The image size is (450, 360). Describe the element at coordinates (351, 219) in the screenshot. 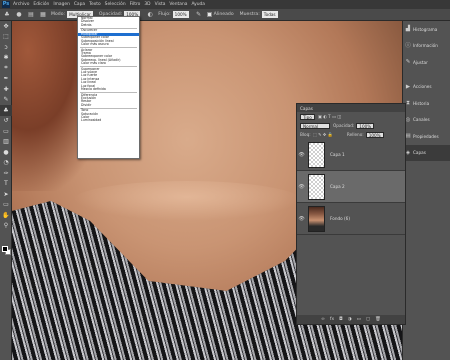

I see `layer-row: 👁 Fondo (6)` at that location.